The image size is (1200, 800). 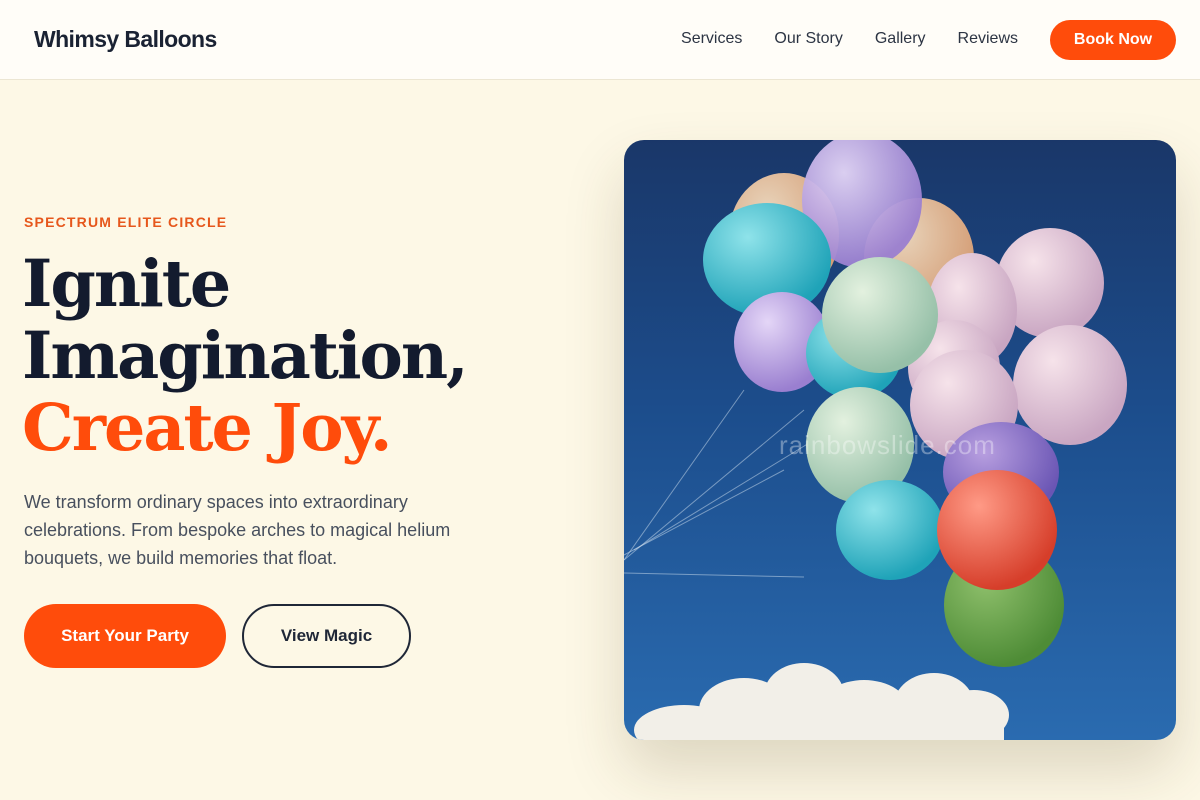 I want to click on hero-eyebrow: SPECTRUM ELITE CIRCLE, so click(x=126, y=222).